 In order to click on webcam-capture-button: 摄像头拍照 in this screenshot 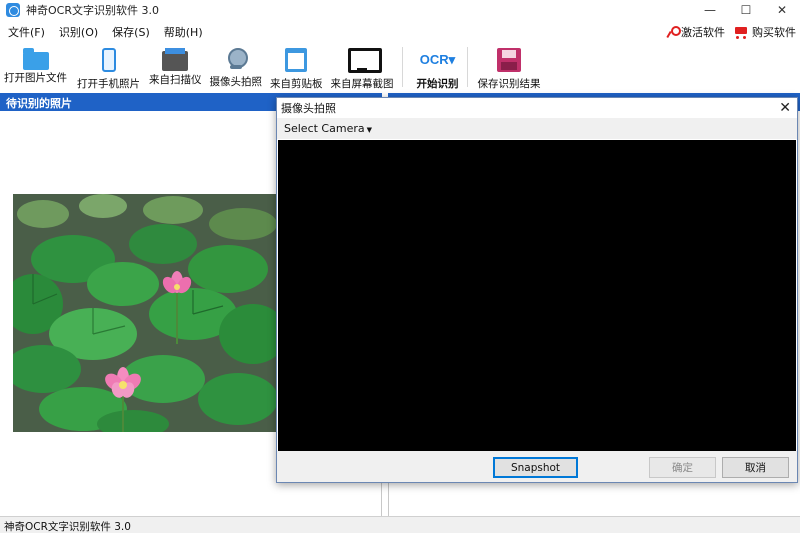, I will do `click(236, 67)`.